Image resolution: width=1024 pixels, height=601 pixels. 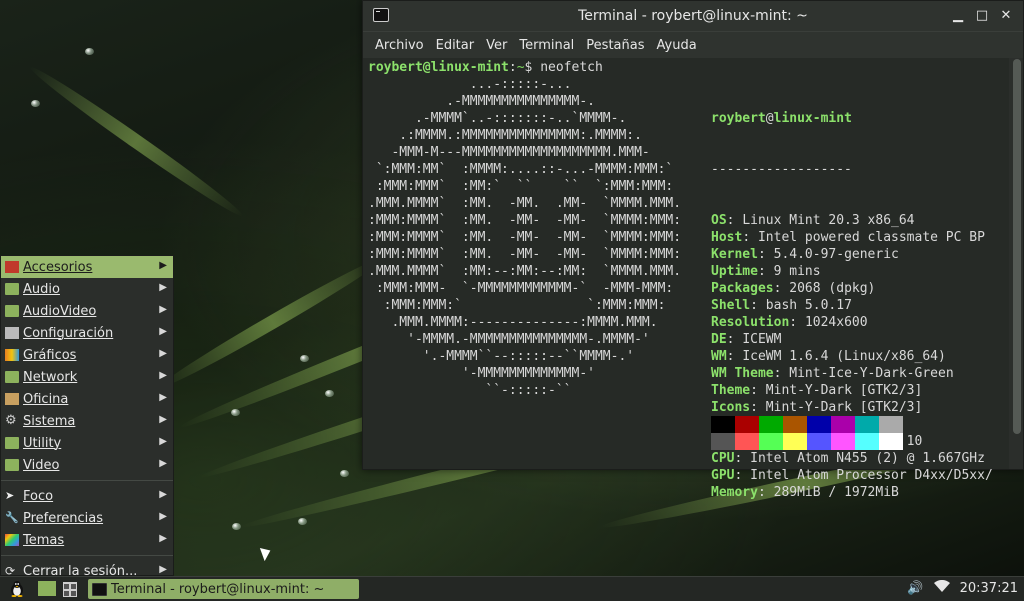 I want to click on logo-line: '-MMMMMMMMMMMMM-', so click(x=481, y=373).